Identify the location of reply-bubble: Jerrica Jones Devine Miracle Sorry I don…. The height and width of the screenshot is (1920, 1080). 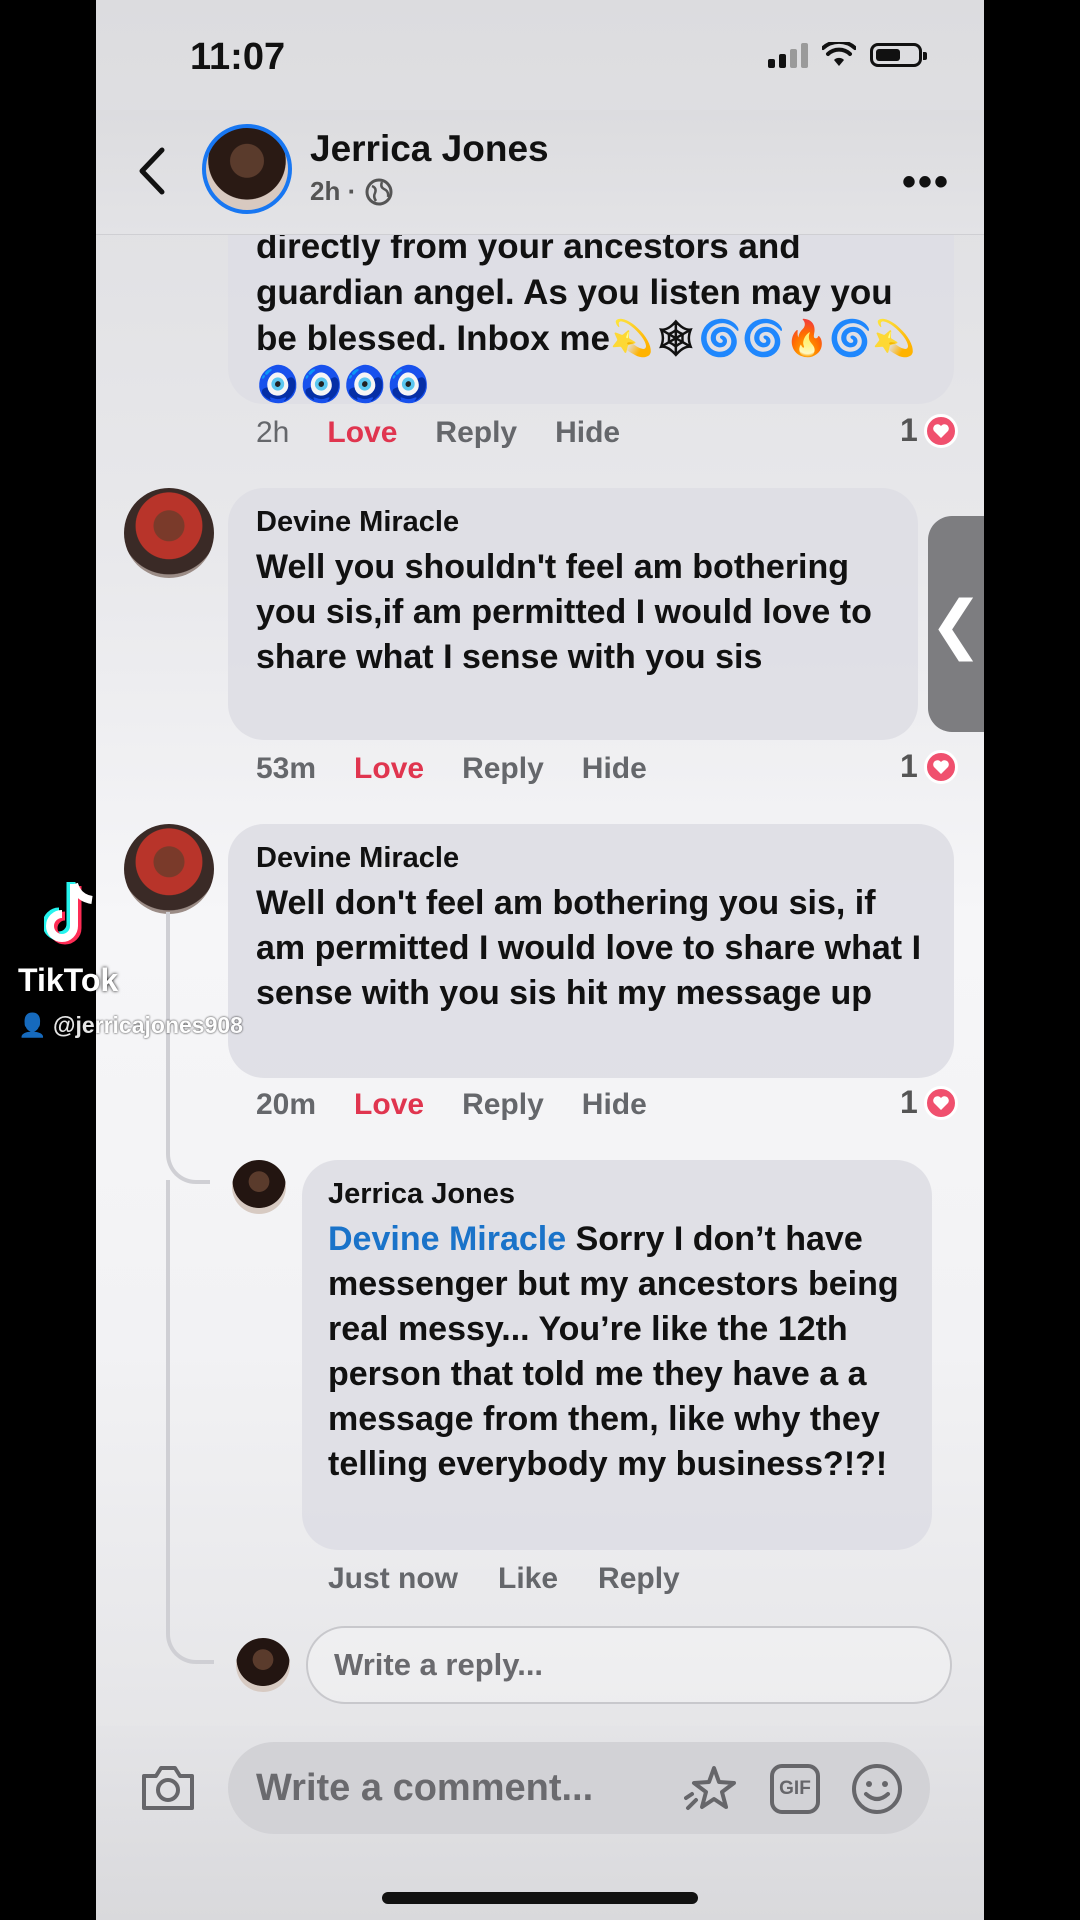
(617, 1355).